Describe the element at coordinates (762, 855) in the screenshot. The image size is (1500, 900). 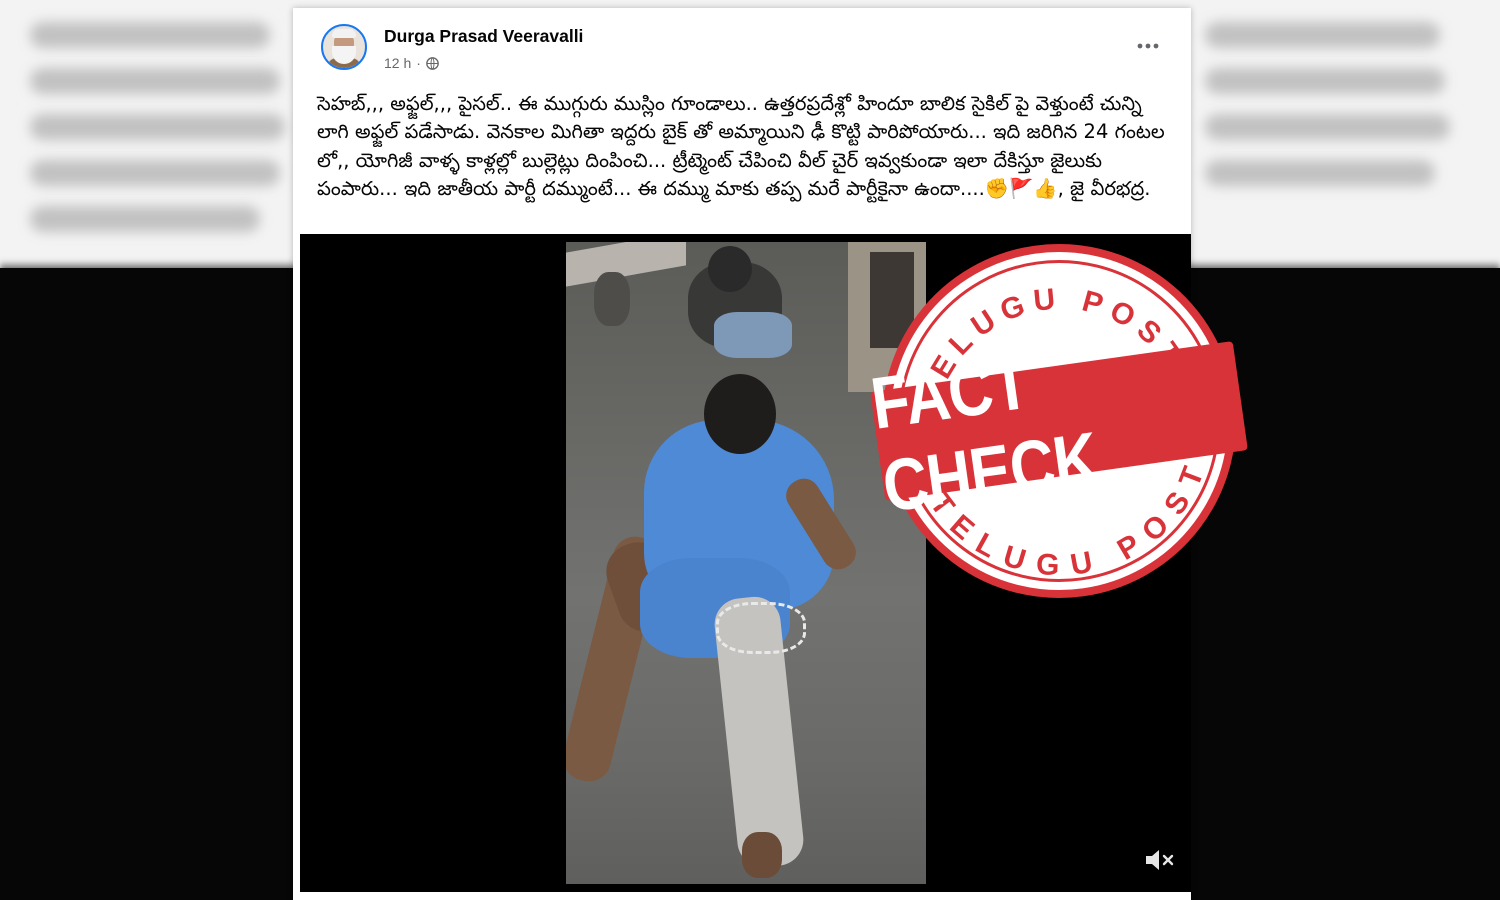
I see `man-foot` at that location.